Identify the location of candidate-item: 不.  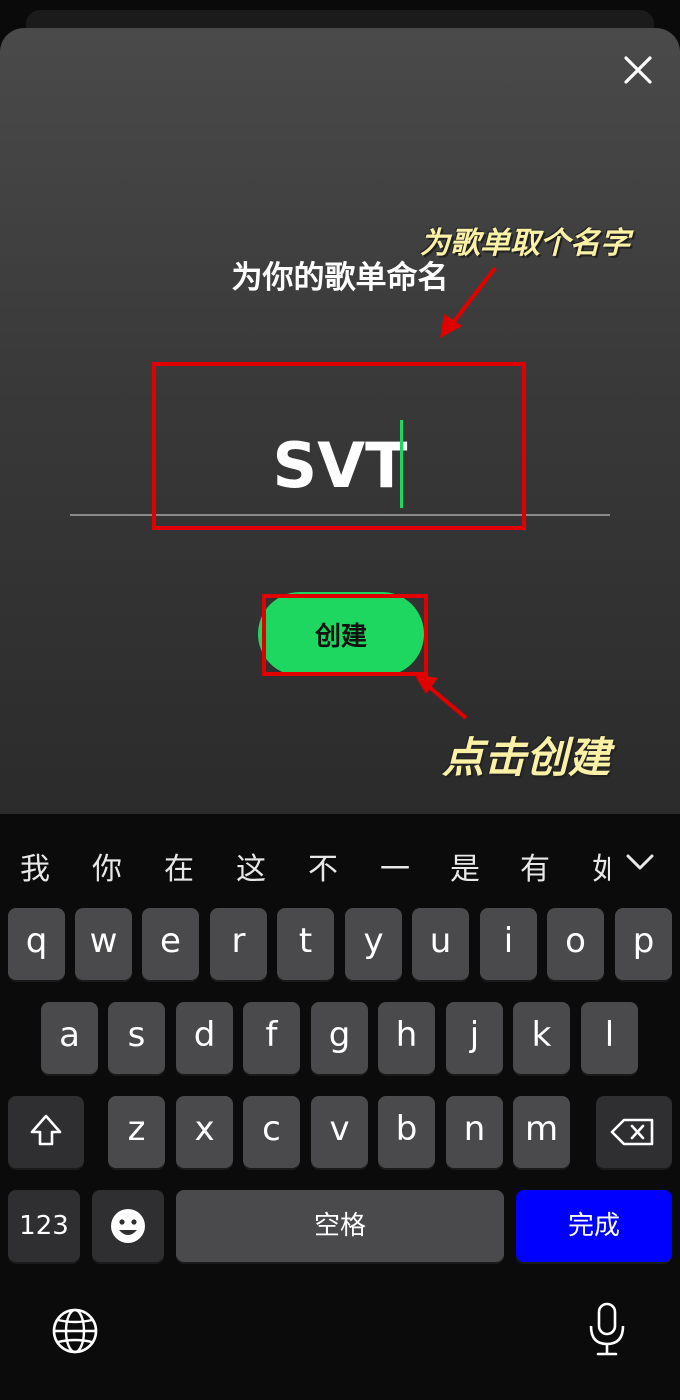
(323, 866).